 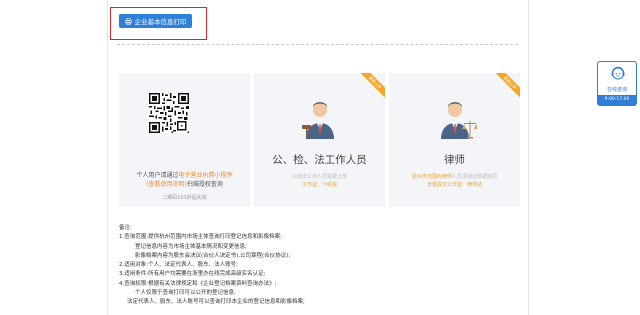 I want to click on qr-code, so click(x=169, y=113).